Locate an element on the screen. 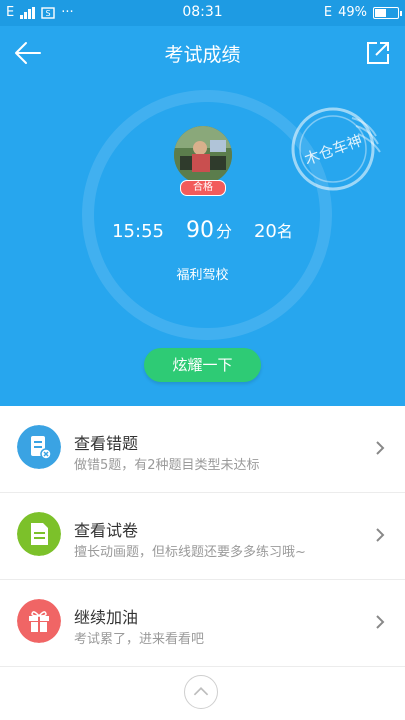 Image resolution: width=405 pixels, height=720 pixels. network-label: E is located at coordinates (328, 12).